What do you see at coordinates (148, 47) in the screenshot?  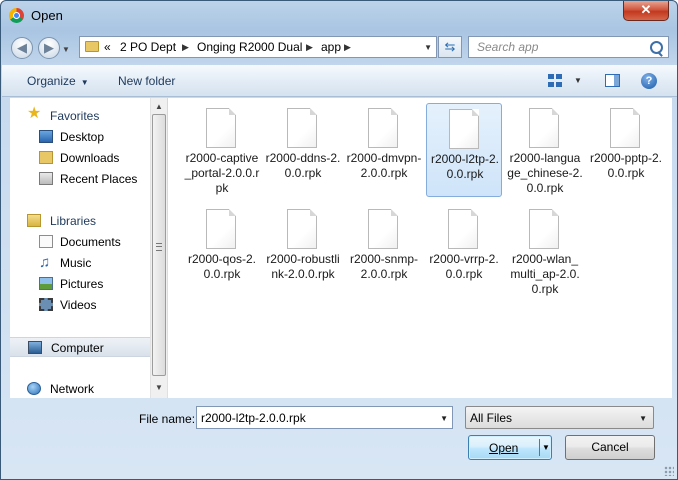 I see `breadcrumb-2-po-dept: 2 PO Dept` at bounding box center [148, 47].